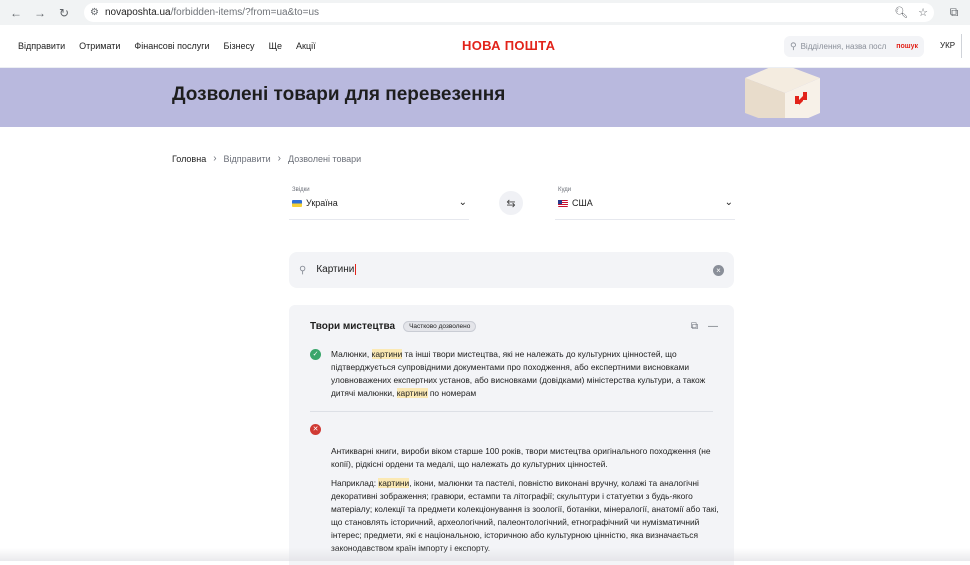  What do you see at coordinates (923, 12) in the screenshot?
I see `bookmark-star-icon: ☆` at bounding box center [923, 12].